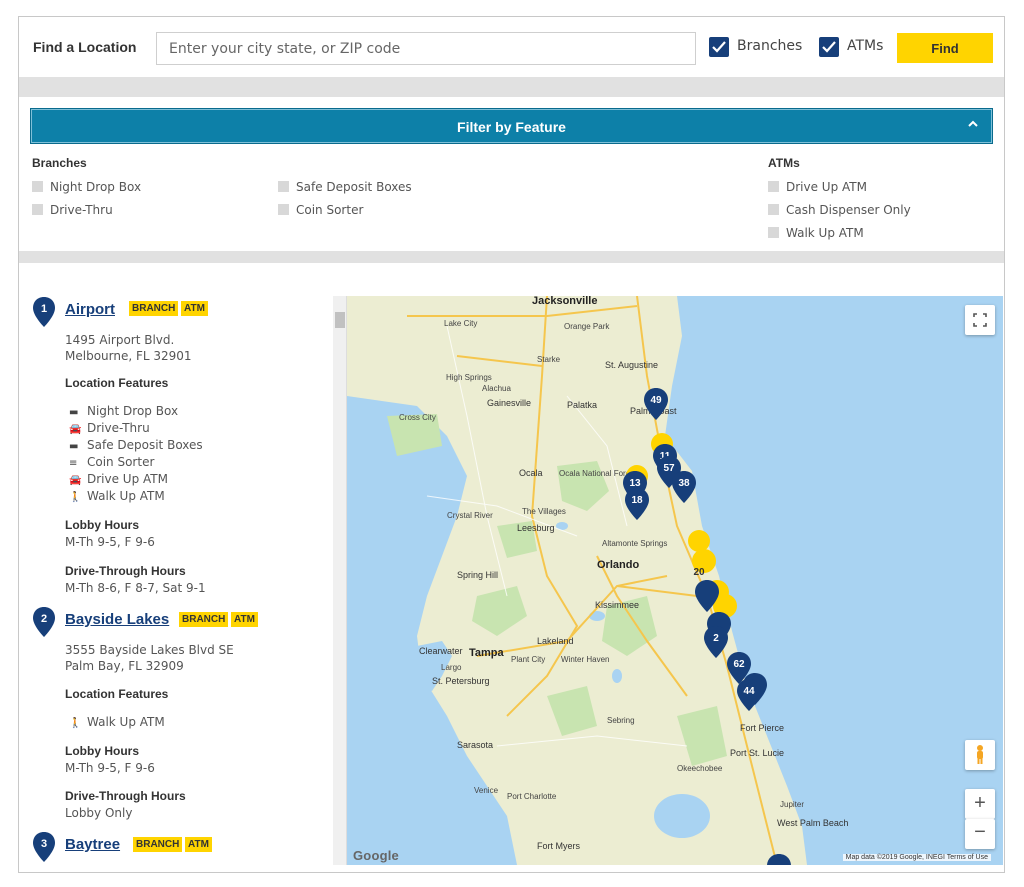 The width and height of the screenshot is (1024, 887). What do you see at coordinates (532, 796) in the screenshot?
I see `city-label: Port Charlotte` at bounding box center [532, 796].